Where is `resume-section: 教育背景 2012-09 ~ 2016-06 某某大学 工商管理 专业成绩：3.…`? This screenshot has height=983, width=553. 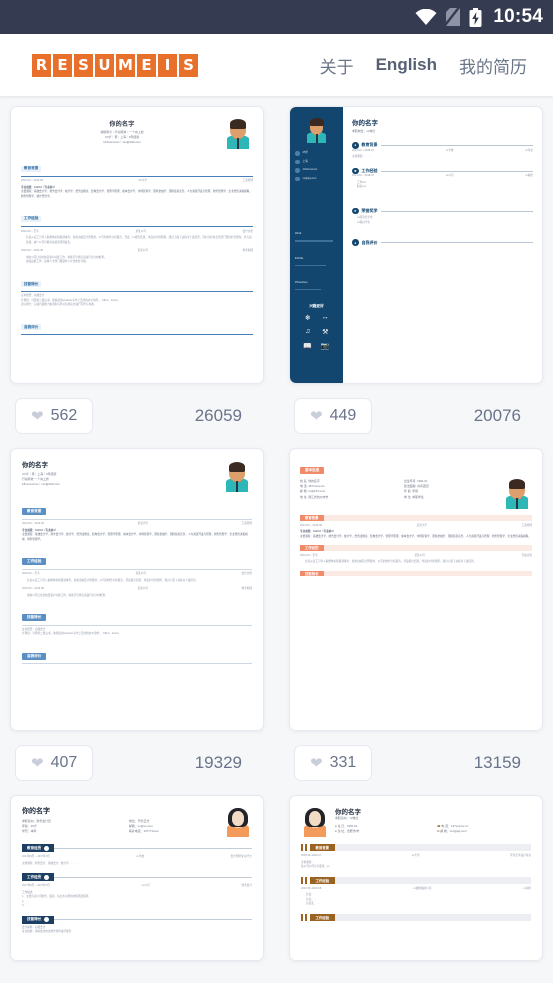
resume-section: 教育背景 2012-09 ~ 2016-06 某某大学 工商管理 专业成绩：3.… is located at coordinates (137, 520).